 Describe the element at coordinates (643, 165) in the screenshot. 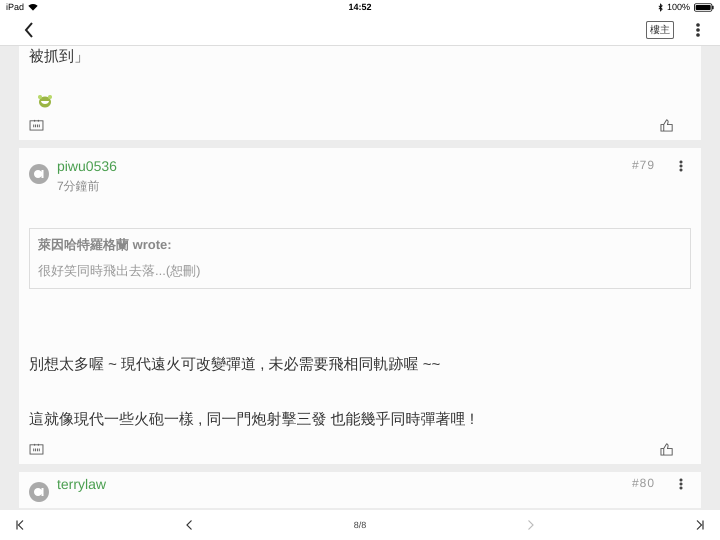

I see `post-number: #79` at that location.